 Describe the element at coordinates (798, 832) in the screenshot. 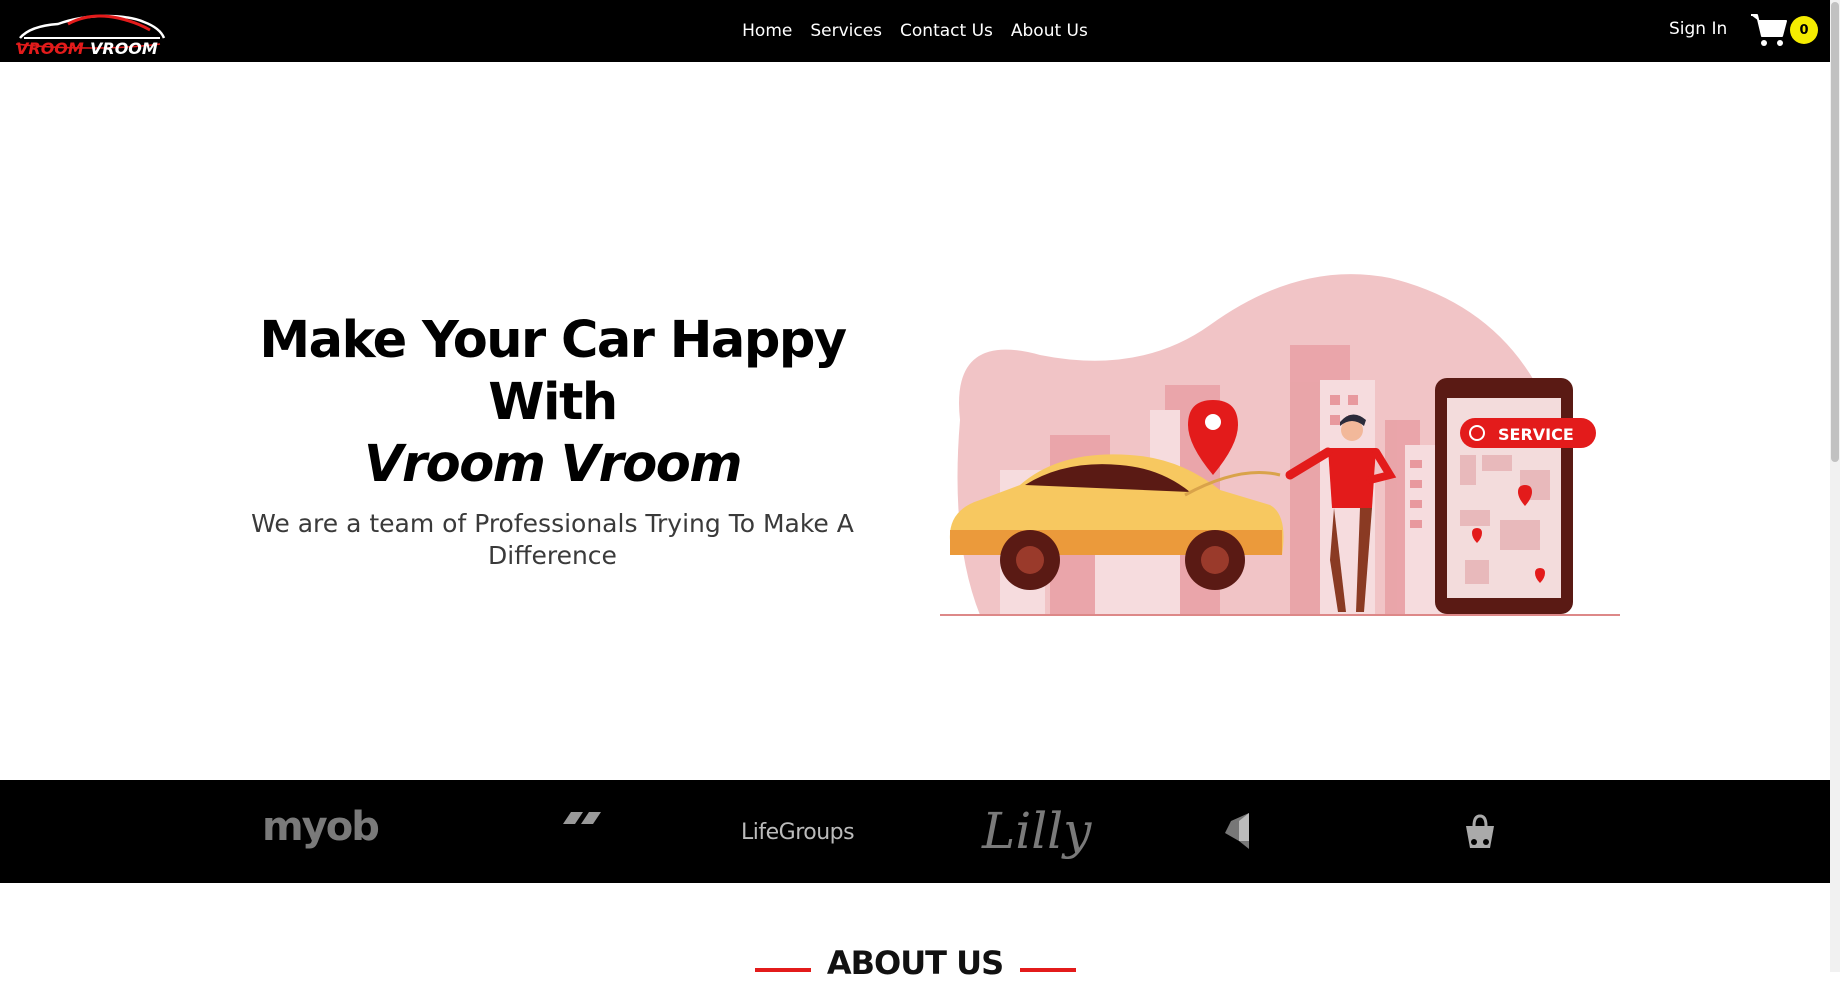

I see `partner-logo-lifegroups: LifeGroups` at that location.